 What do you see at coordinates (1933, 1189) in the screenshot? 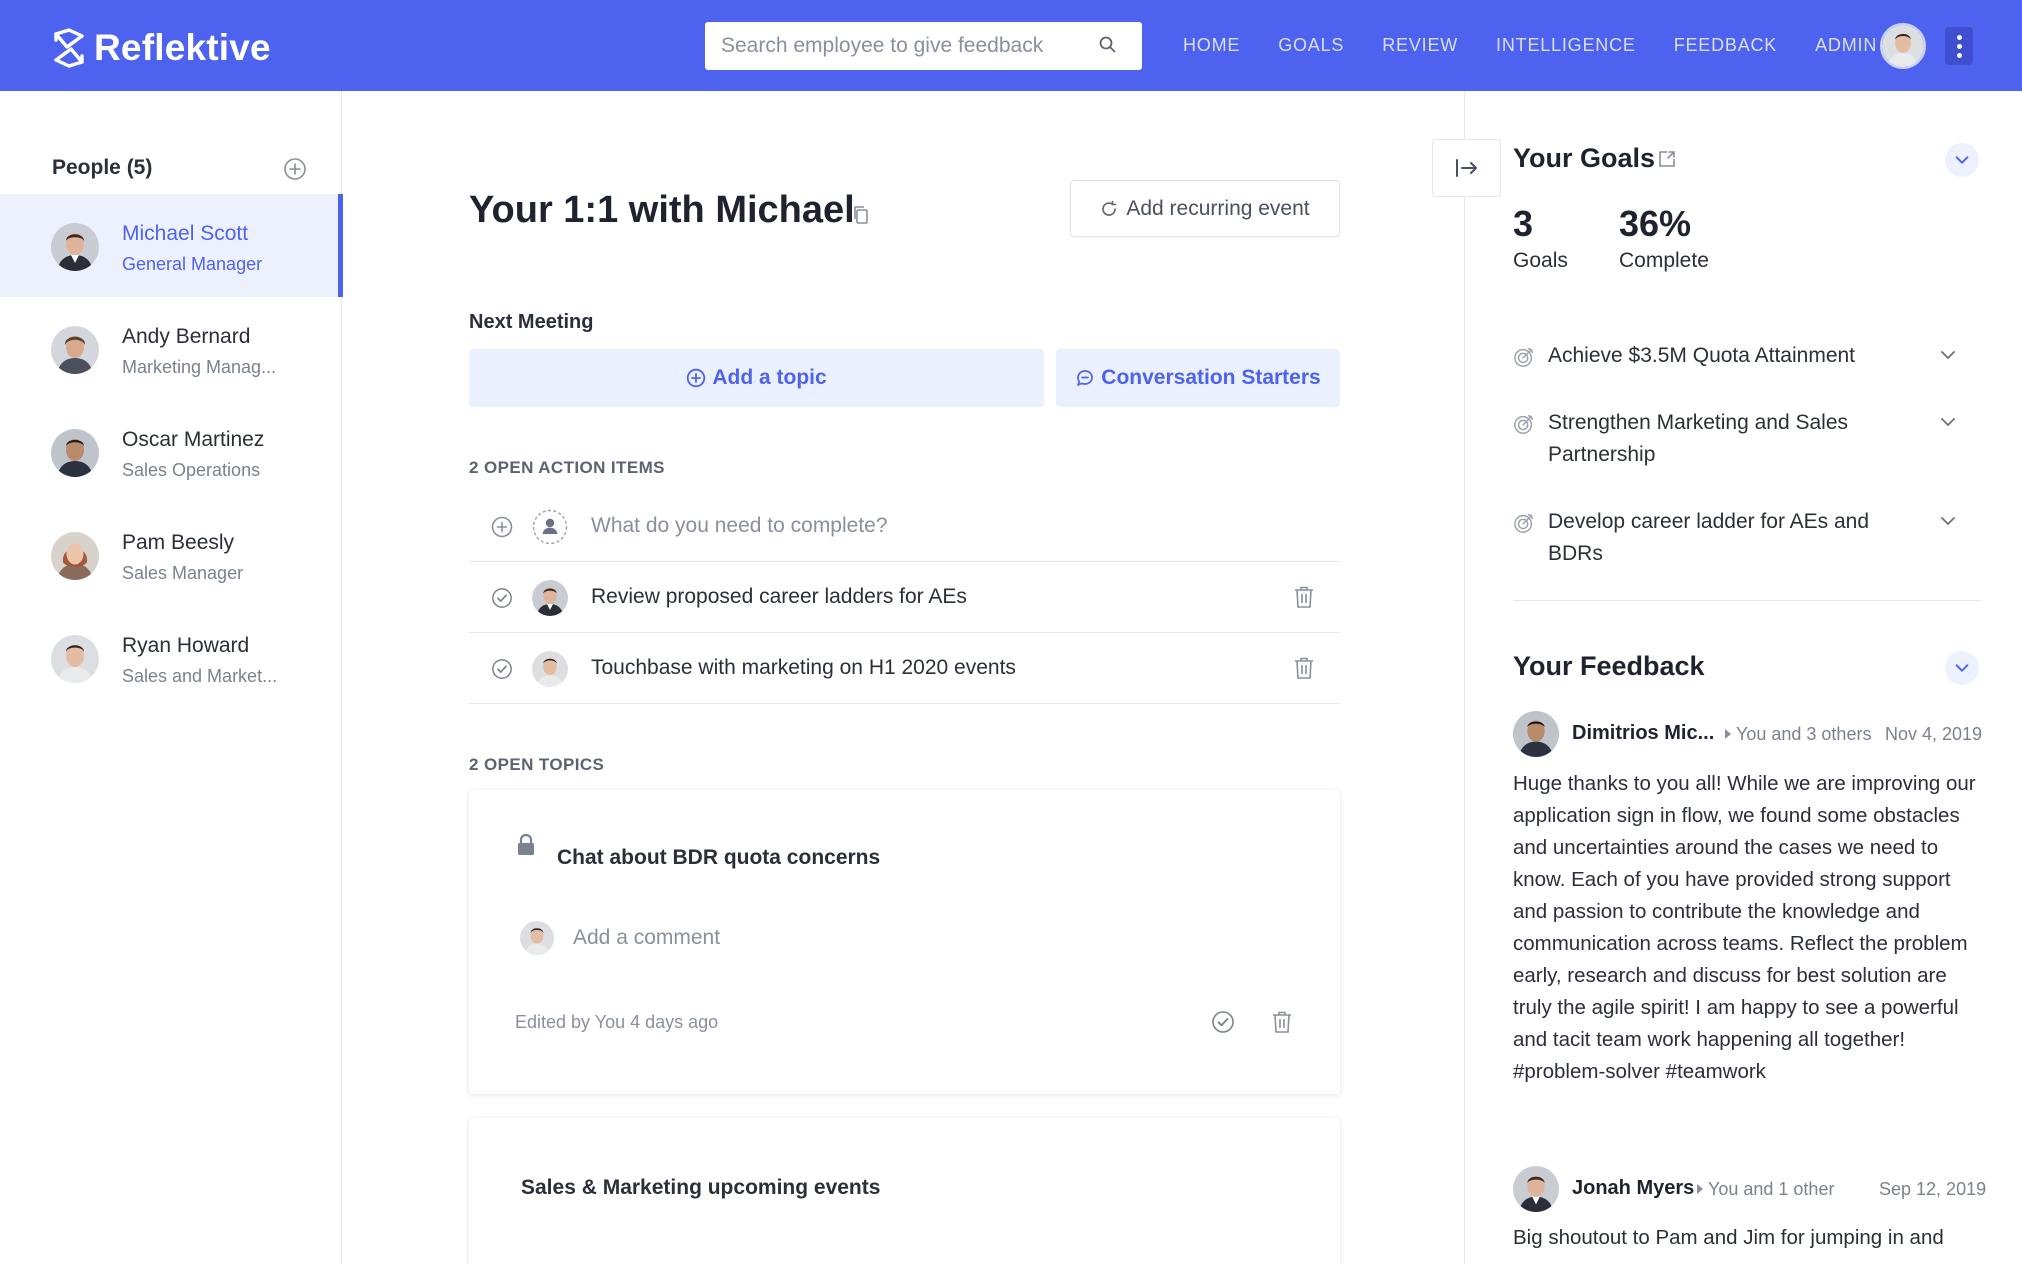
I see `feedback-date: Sep 12, 2019` at bounding box center [1933, 1189].